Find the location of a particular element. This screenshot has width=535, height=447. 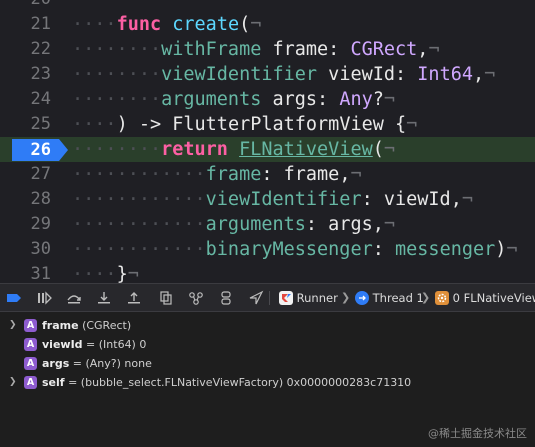

continue-icon is located at coordinates (44, 298).